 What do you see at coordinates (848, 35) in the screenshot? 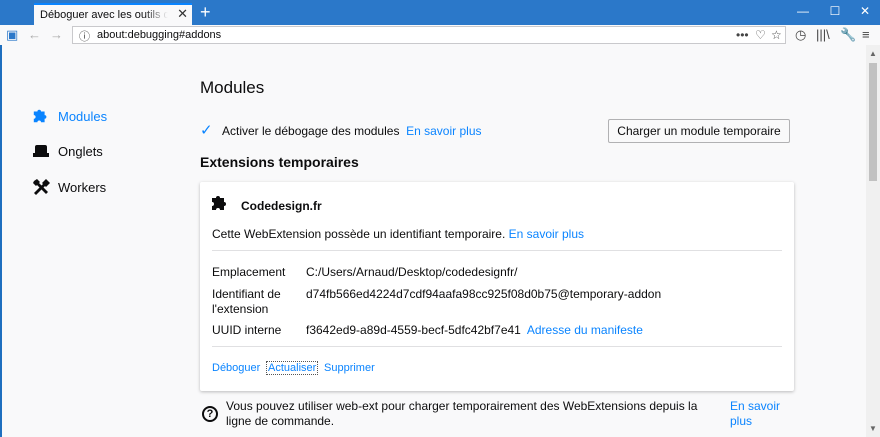
I see `wrench-icon: 🔧` at bounding box center [848, 35].